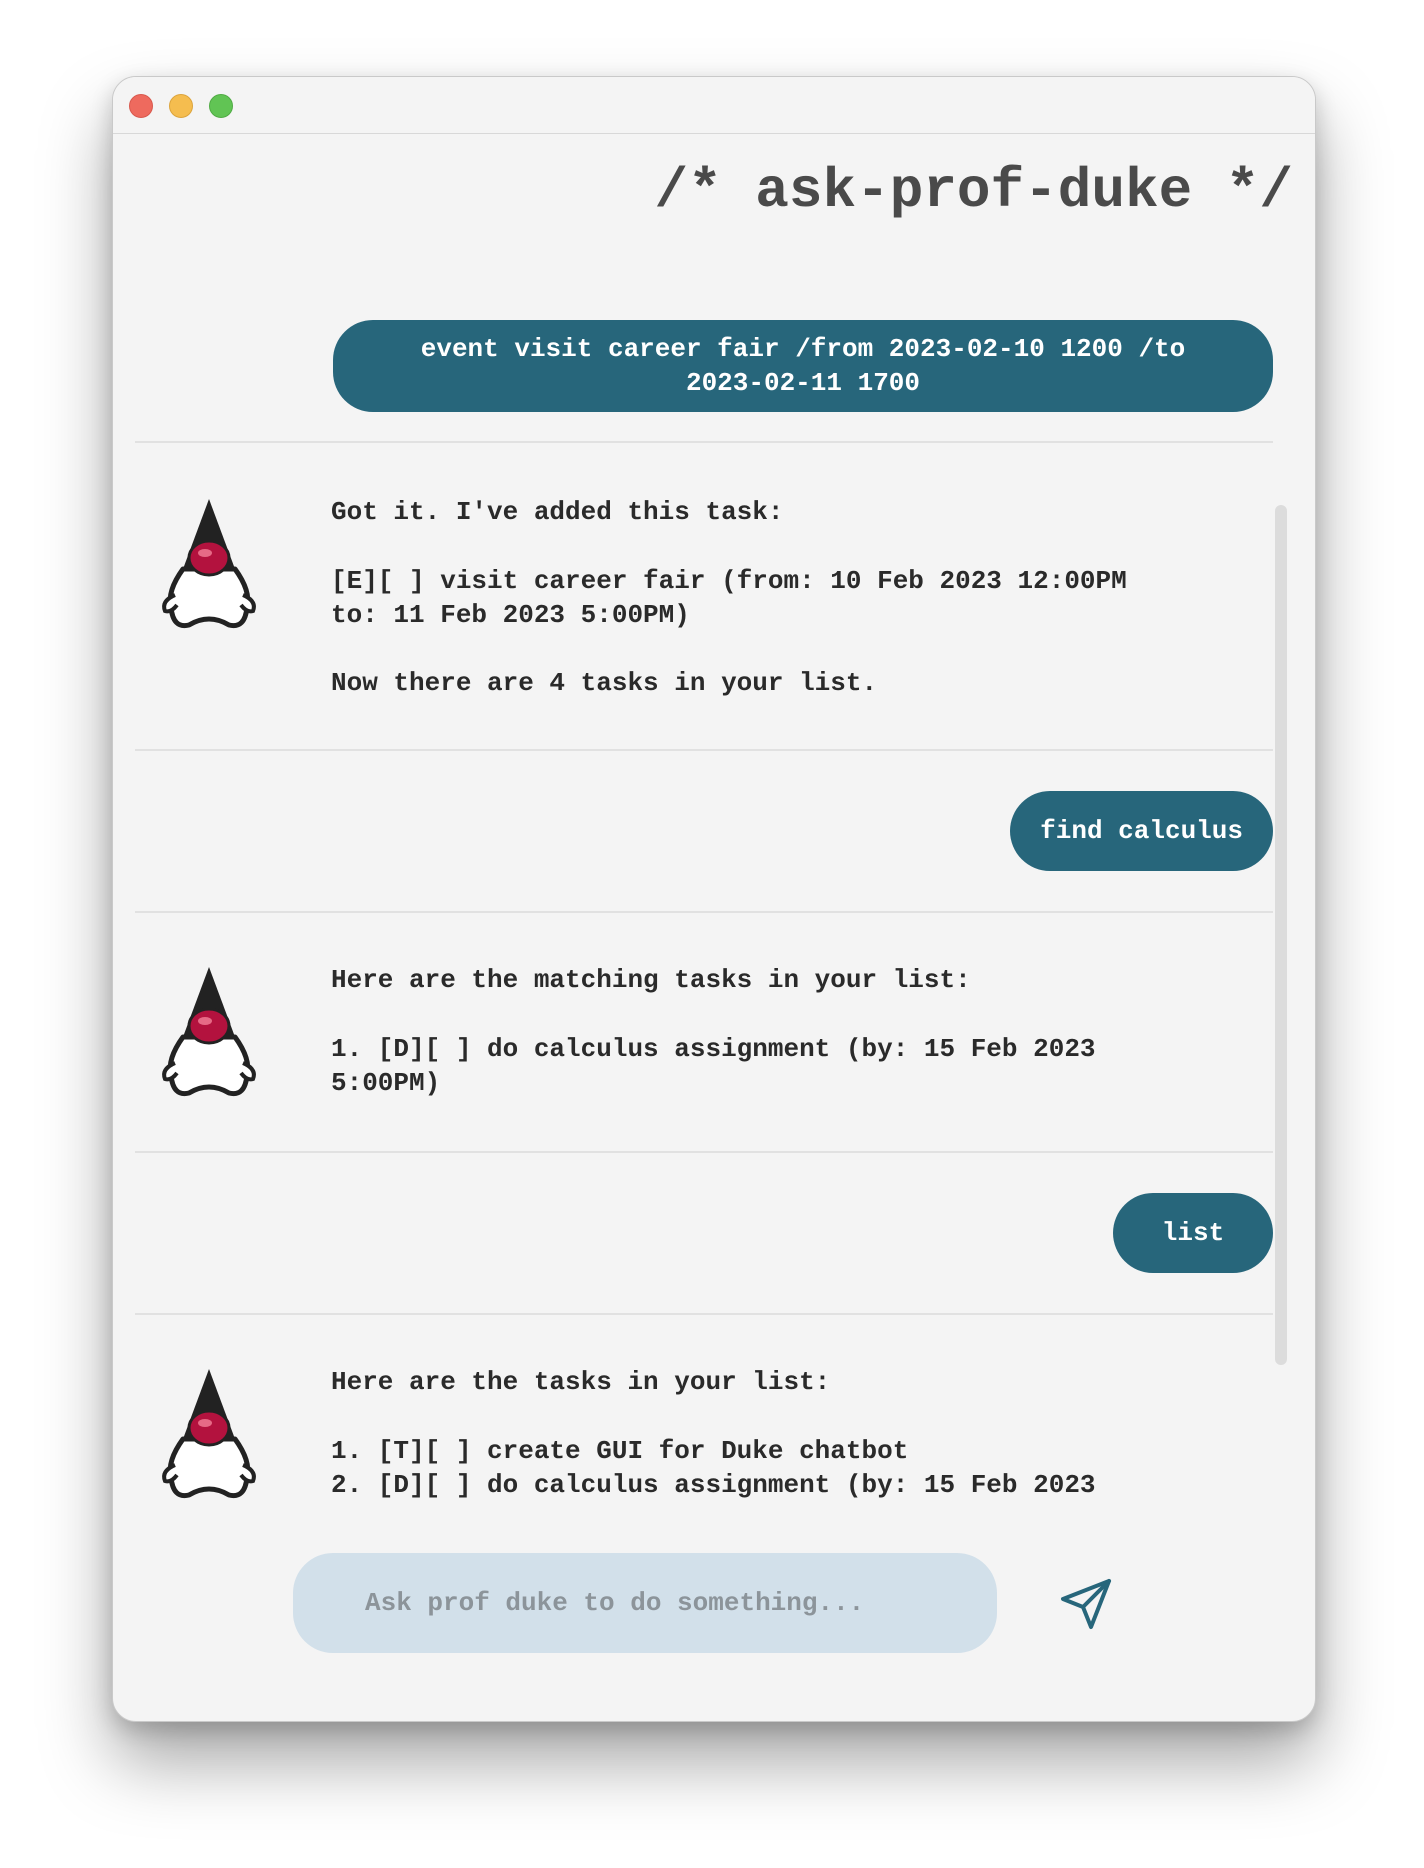 The width and height of the screenshot is (1424, 1868). Describe the element at coordinates (704, 832) in the screenshot. I see `user-message-row: find calculus` at that location.